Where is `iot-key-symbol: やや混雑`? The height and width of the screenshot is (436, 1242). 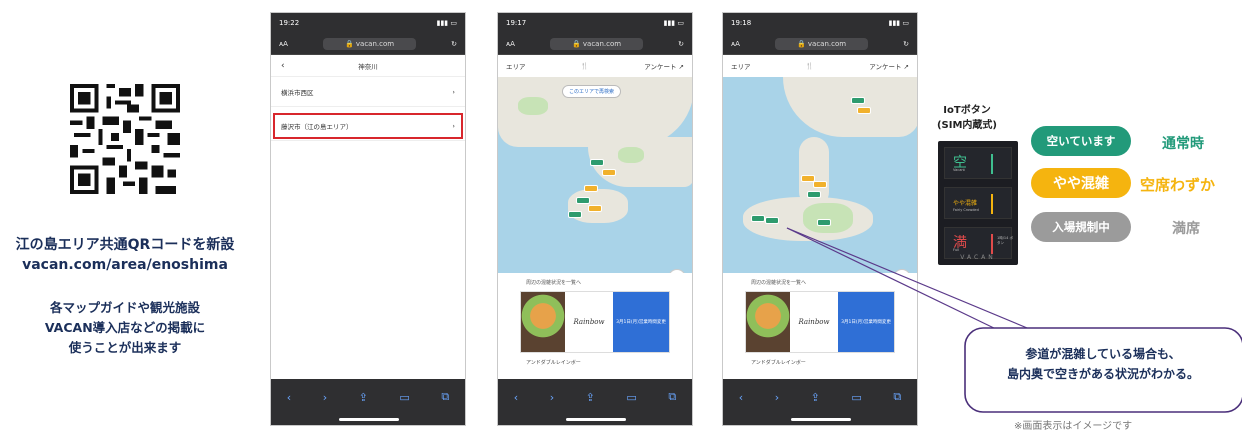 iot-key-symbol: やや混雑 is located at coordinates (965, 203).